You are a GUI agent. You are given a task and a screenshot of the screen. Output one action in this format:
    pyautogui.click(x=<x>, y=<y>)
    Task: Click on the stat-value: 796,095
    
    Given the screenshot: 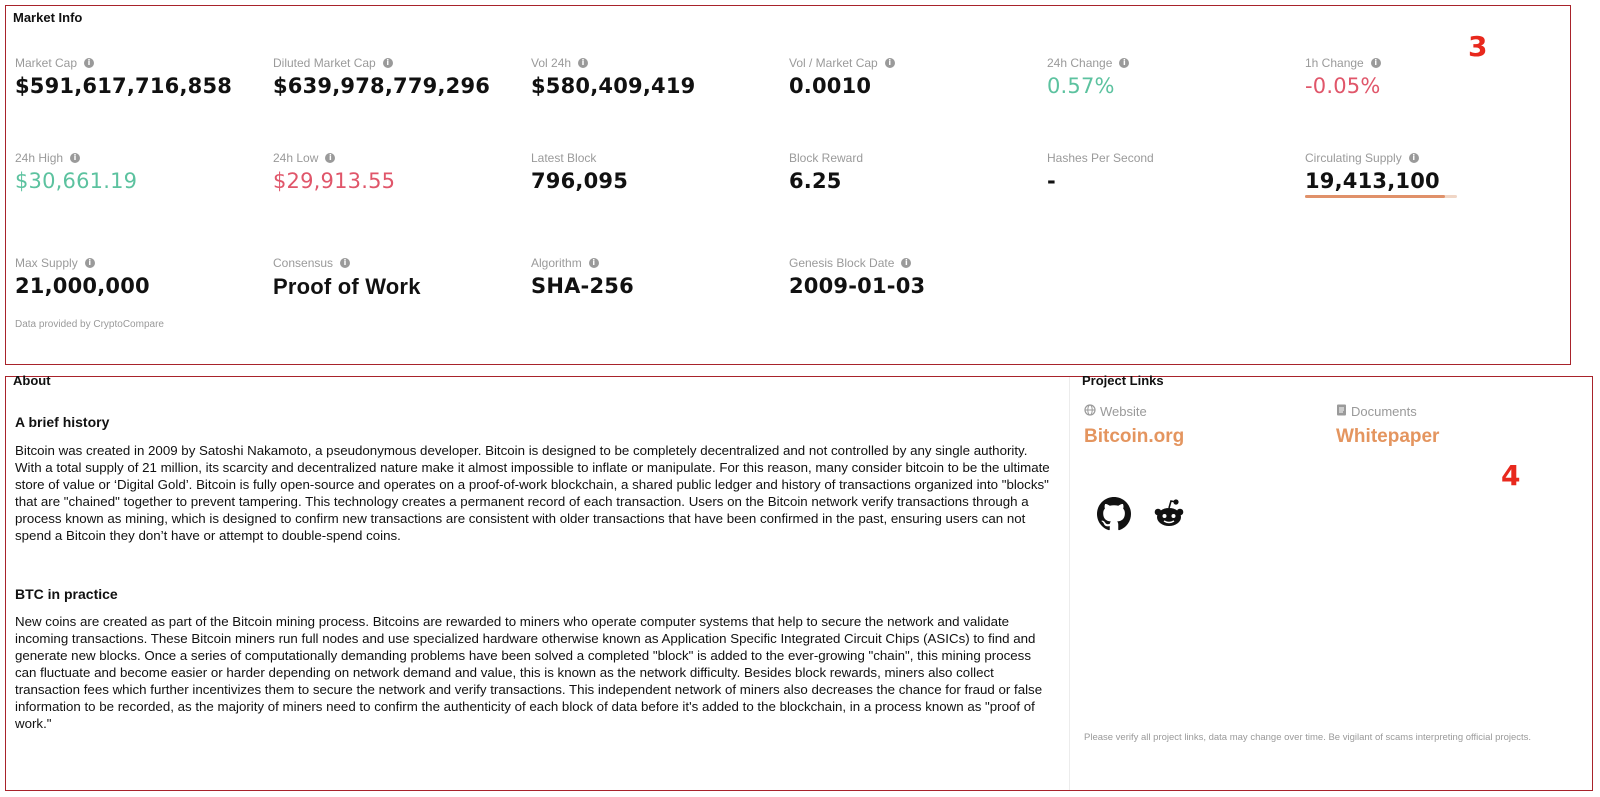 What is the action you would take?
    pyautogui.click(x=580, y=181)
    